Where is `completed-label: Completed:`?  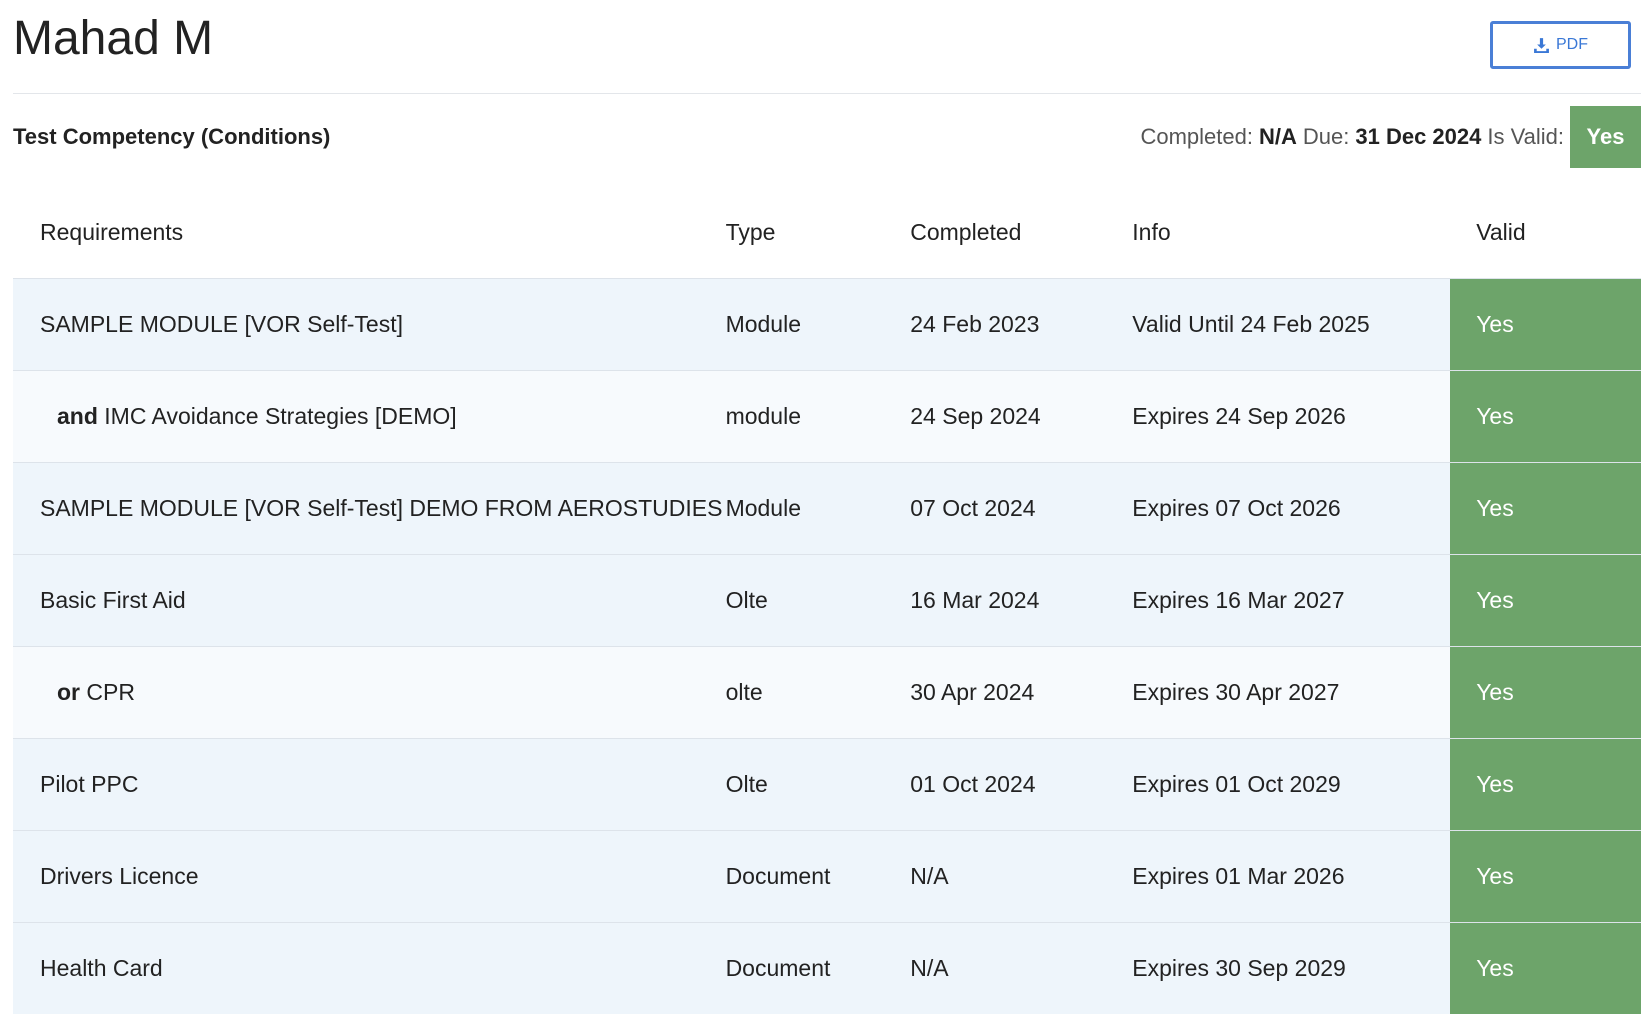
completed-label: Completed: is located at coordinates (1196, 136).